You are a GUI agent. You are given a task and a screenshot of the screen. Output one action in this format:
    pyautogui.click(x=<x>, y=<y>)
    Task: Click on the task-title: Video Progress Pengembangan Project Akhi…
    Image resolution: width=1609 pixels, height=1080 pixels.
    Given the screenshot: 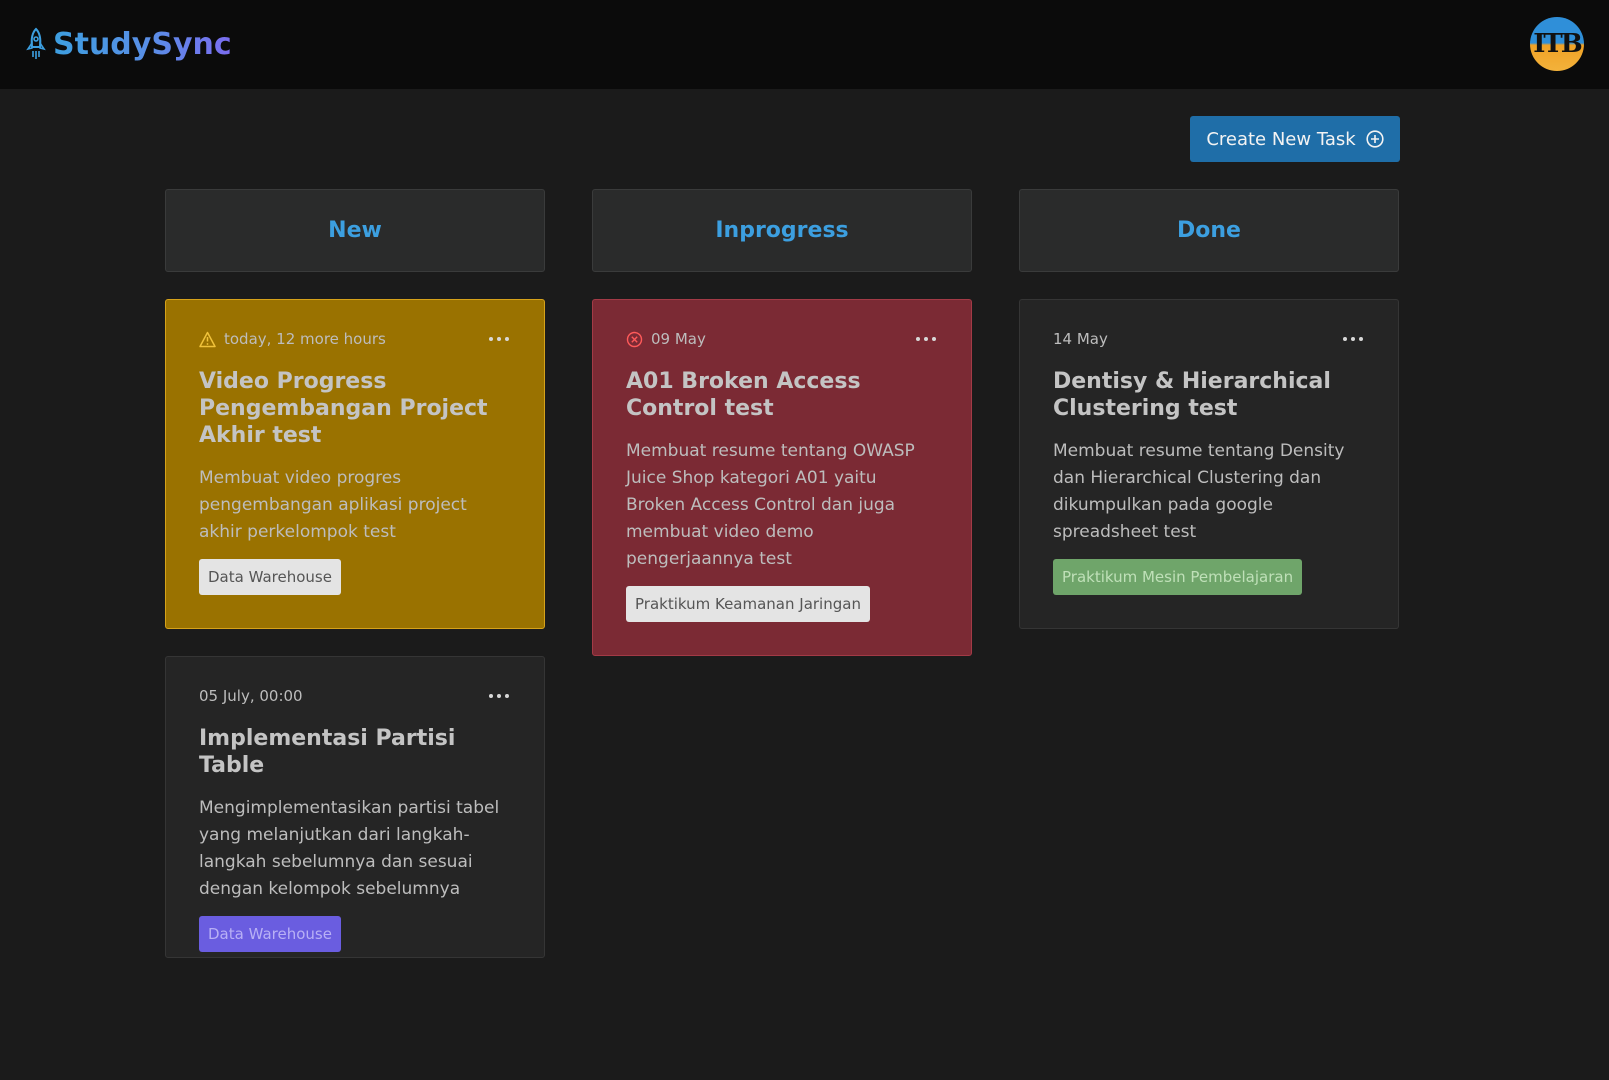 What is the action you would take?
    pyautogui.click(x=343, y=408)
    